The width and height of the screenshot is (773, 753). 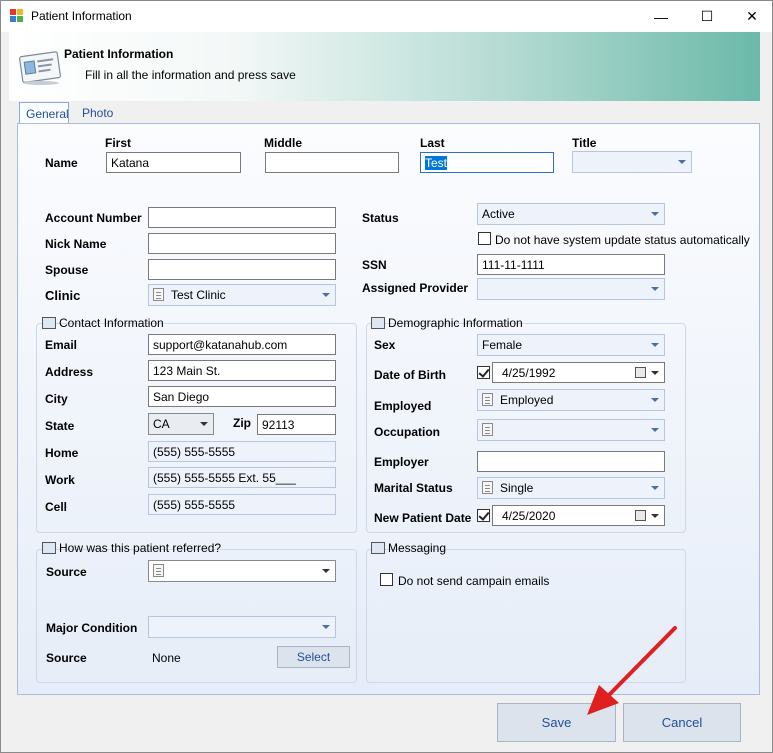 I want to click on calendar-icon, so click(x=640, y=372).